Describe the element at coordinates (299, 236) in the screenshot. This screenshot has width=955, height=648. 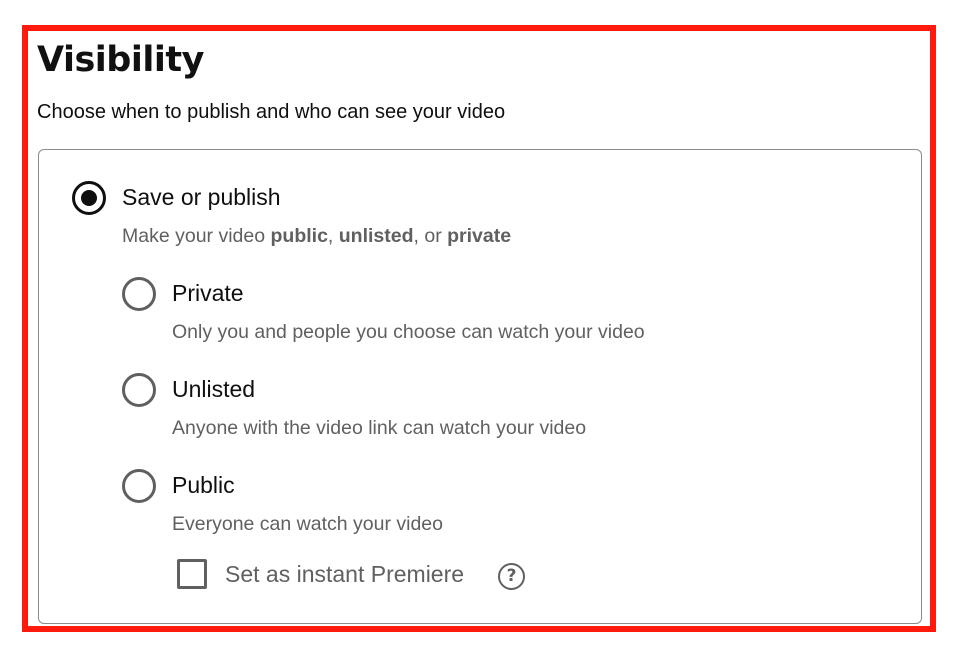
I see `desc-public: public` at that location.